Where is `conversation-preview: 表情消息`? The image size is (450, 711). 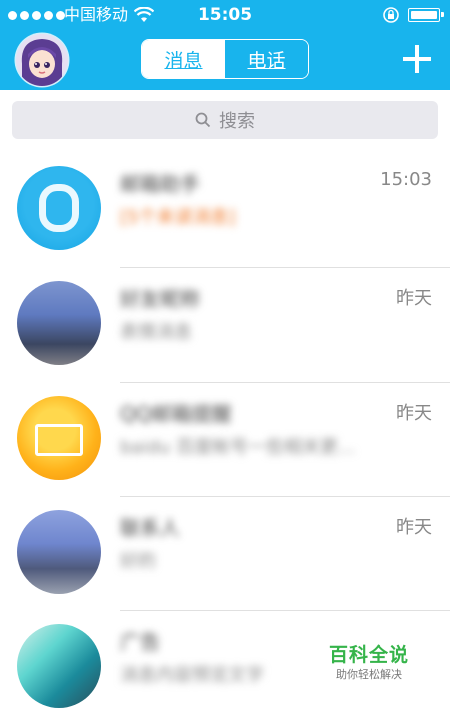 conversation-preview: 表情消息 is located at coordinates (156, 332).